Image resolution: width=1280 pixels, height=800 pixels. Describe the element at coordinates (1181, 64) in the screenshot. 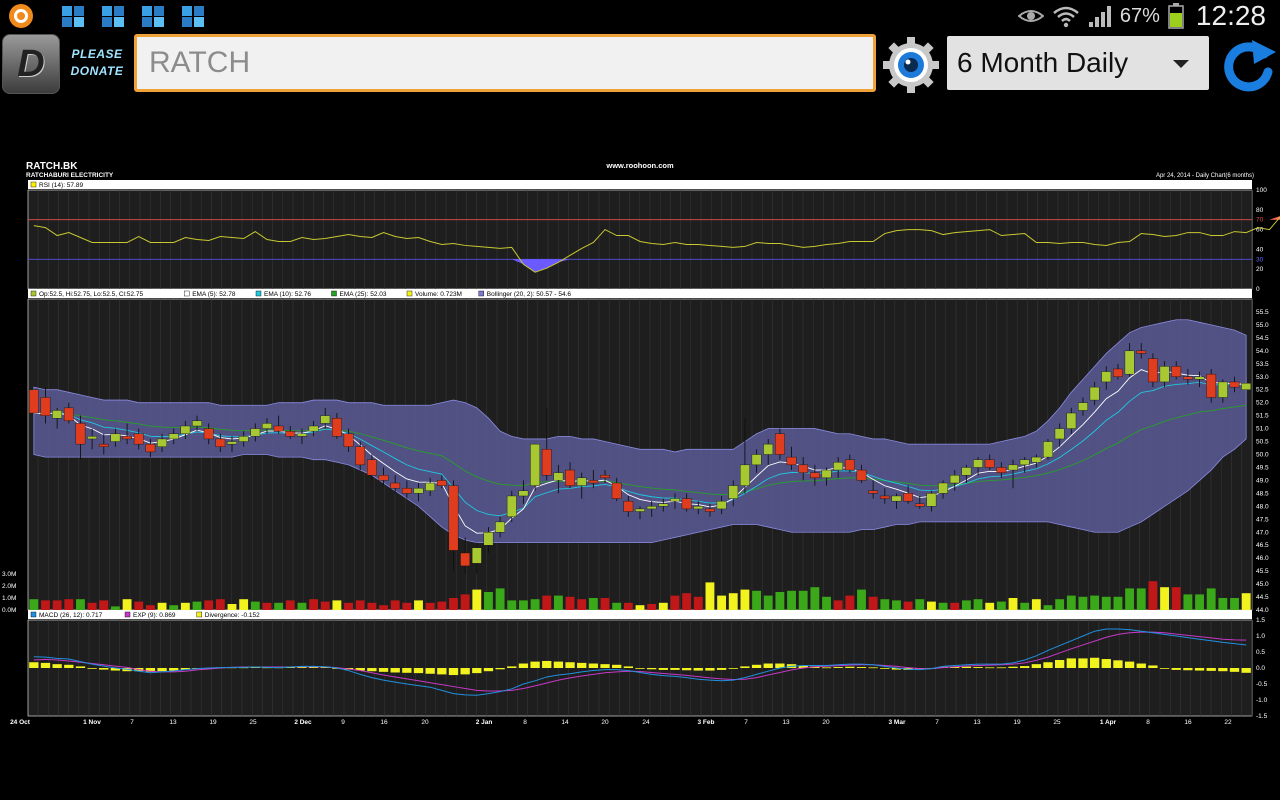

I see `chevron-down-icon` at that location.